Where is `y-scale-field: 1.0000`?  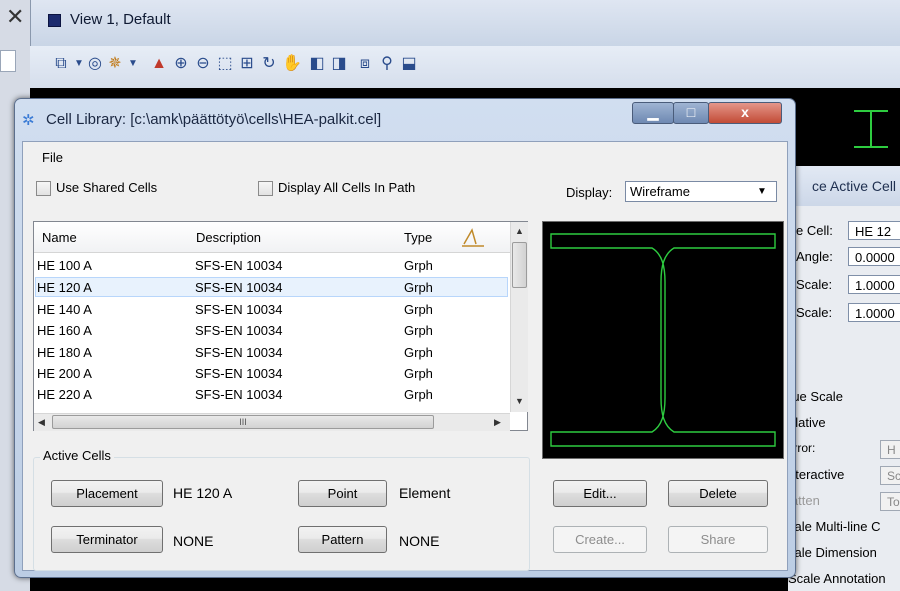
y-scale-field: 1.0000 is located at coordinates (874, 312).